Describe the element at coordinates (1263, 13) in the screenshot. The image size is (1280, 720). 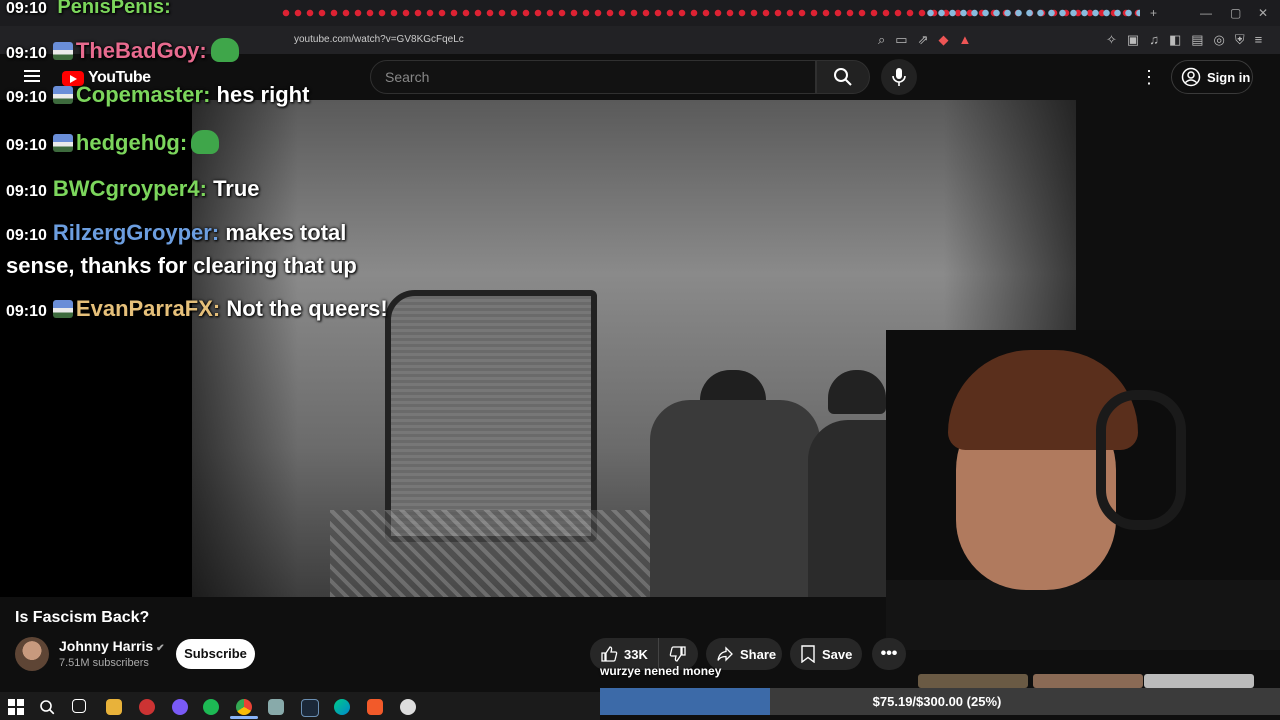
I see `close-window-icon: ✕` at that location.